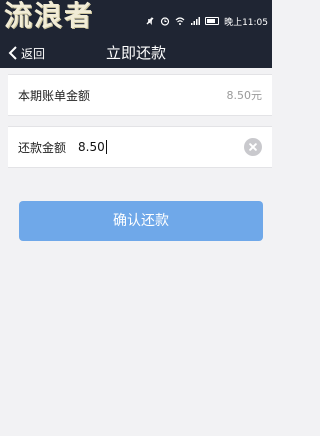 The height and width of the screenshot is (436, 320). I want to click on clear-icon, so click(253, 147).